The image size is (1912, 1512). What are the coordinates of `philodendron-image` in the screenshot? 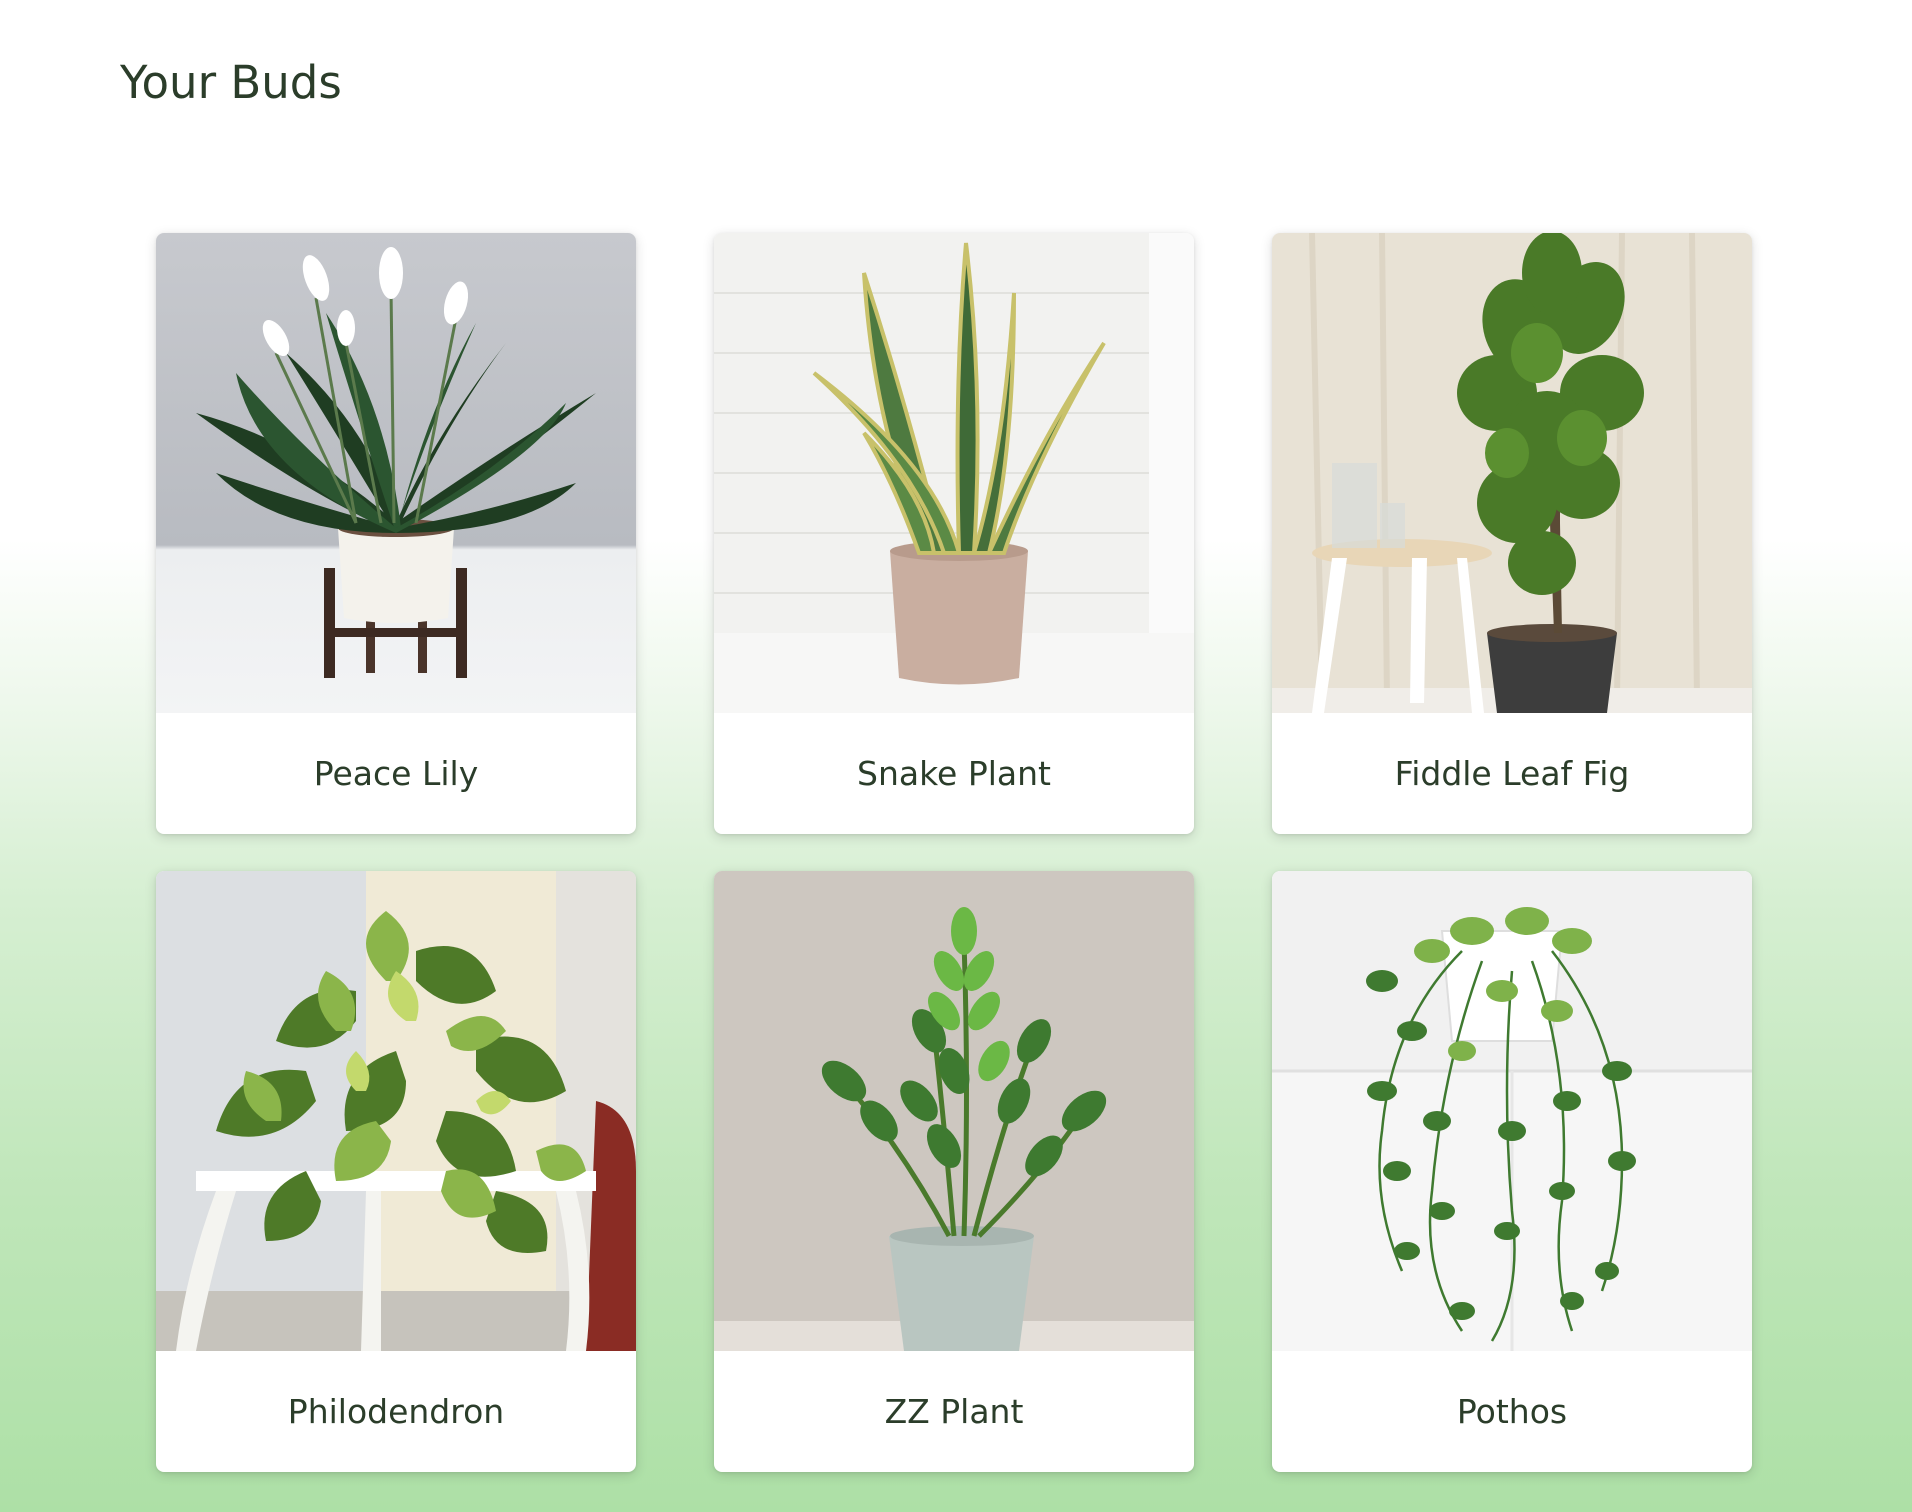 It's located at (396, 1111).